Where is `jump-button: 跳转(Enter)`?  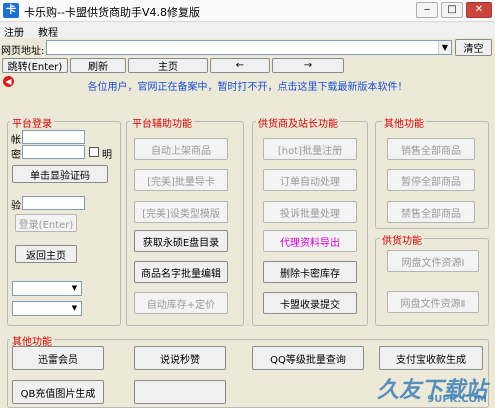 jump-button: 跳转(Enter) is located at coordinates (35, 65).